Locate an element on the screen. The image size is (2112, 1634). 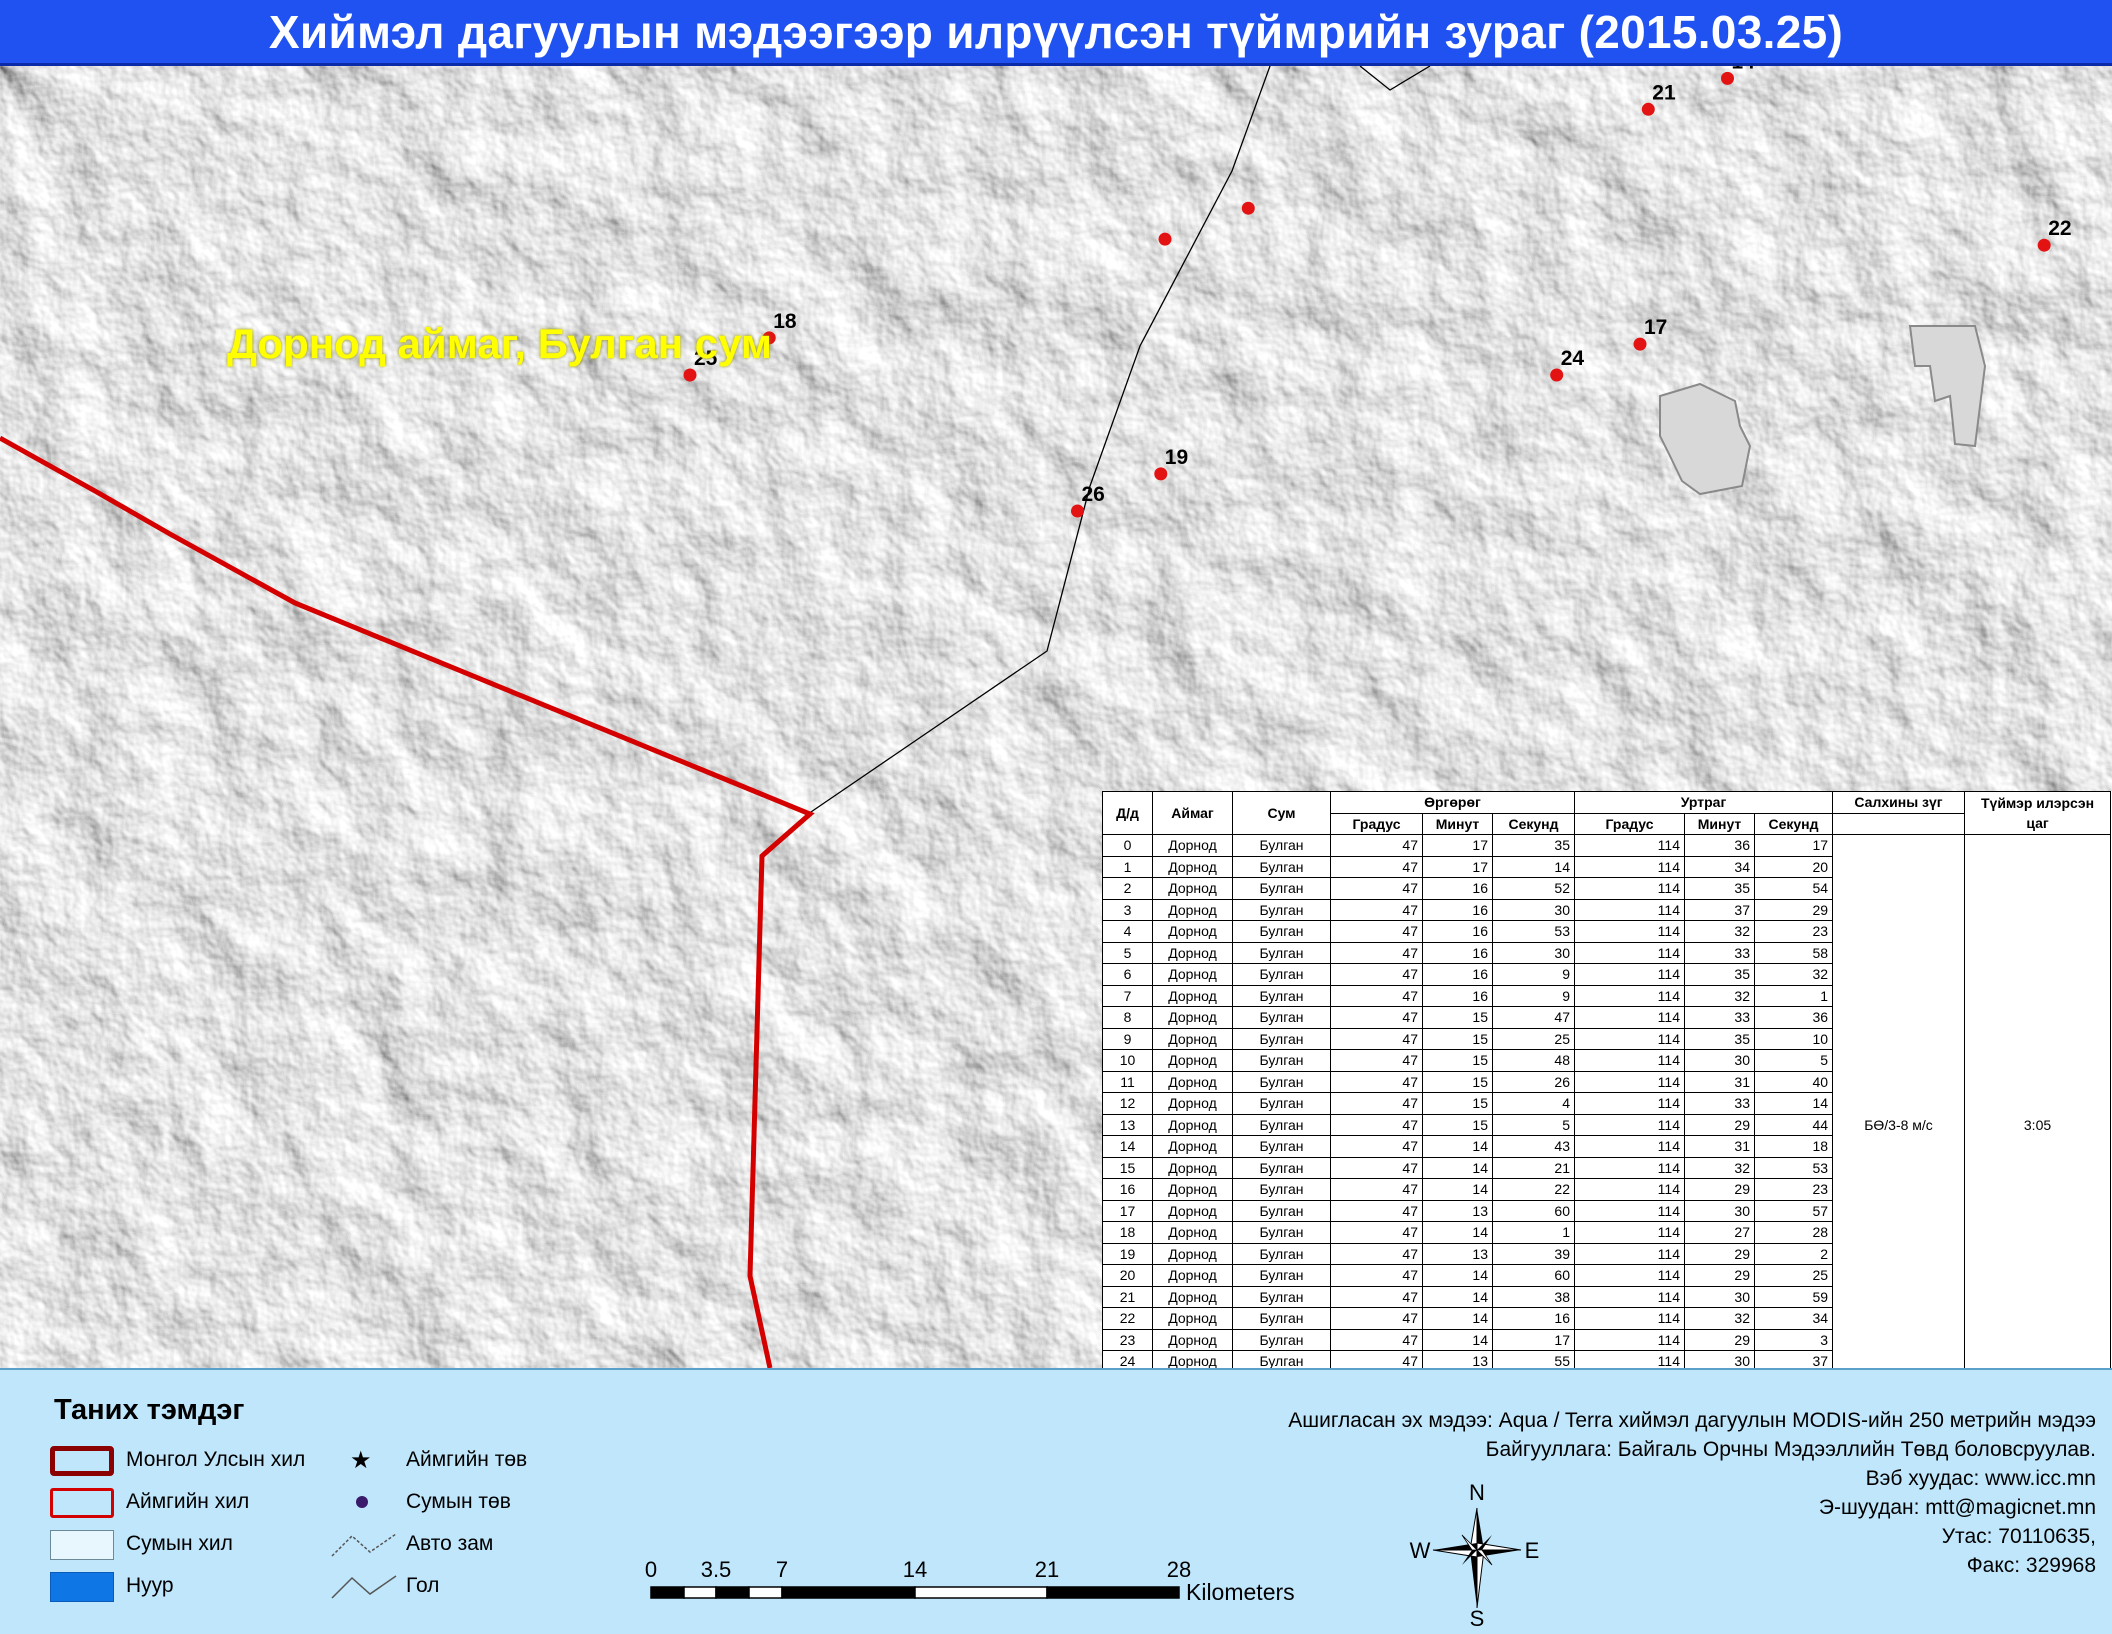
header-lat-sec: Секунд is located at coordinates (1534, 824).